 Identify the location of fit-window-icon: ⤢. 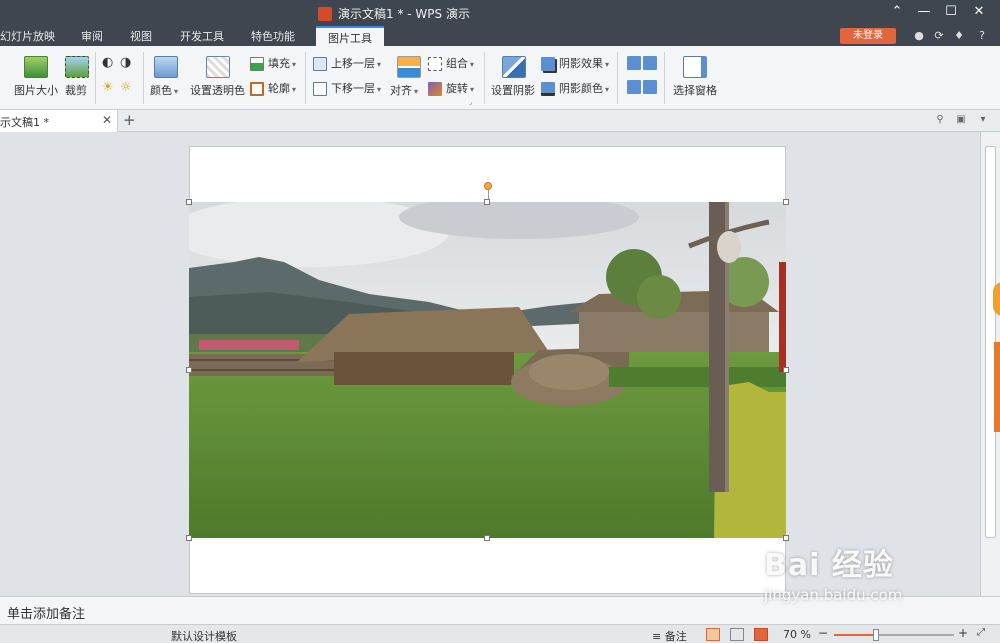
(981, 632).